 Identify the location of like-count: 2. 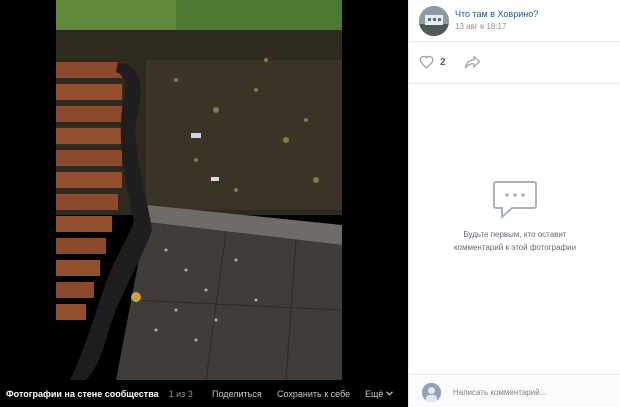
(443, 62).